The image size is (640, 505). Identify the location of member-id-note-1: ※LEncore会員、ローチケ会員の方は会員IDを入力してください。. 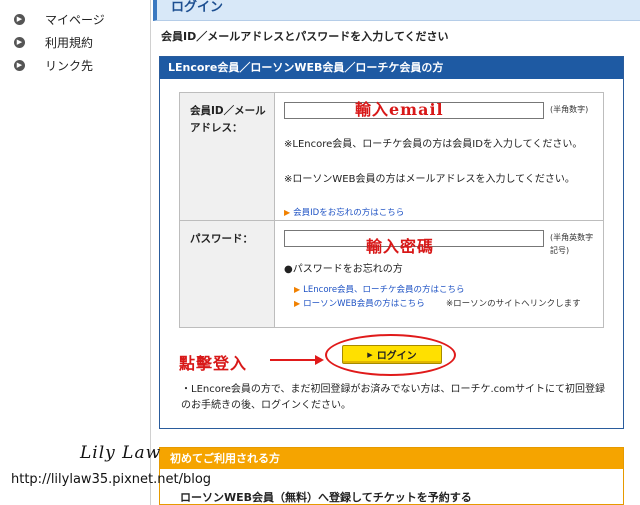
(433, 144).